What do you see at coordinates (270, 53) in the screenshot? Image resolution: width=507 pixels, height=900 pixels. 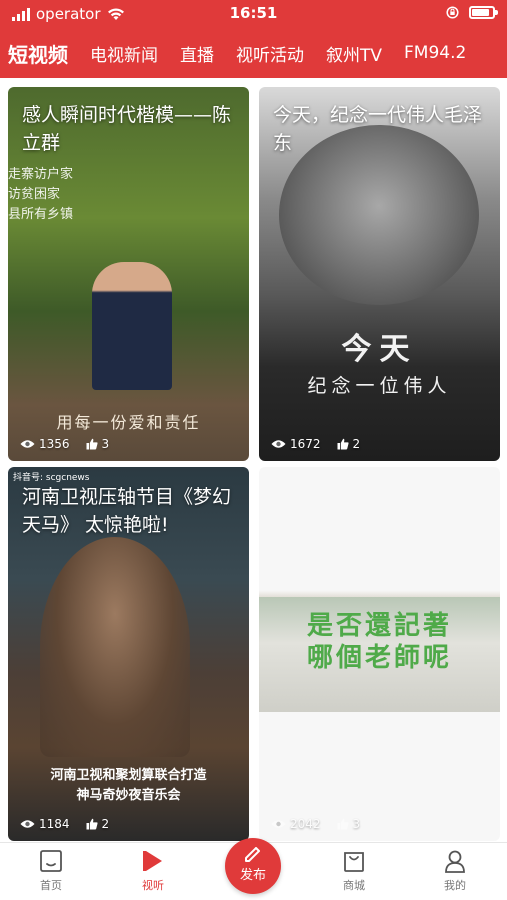 I see `tab-av-events: 视听活动` at bounding box center [270, 53].